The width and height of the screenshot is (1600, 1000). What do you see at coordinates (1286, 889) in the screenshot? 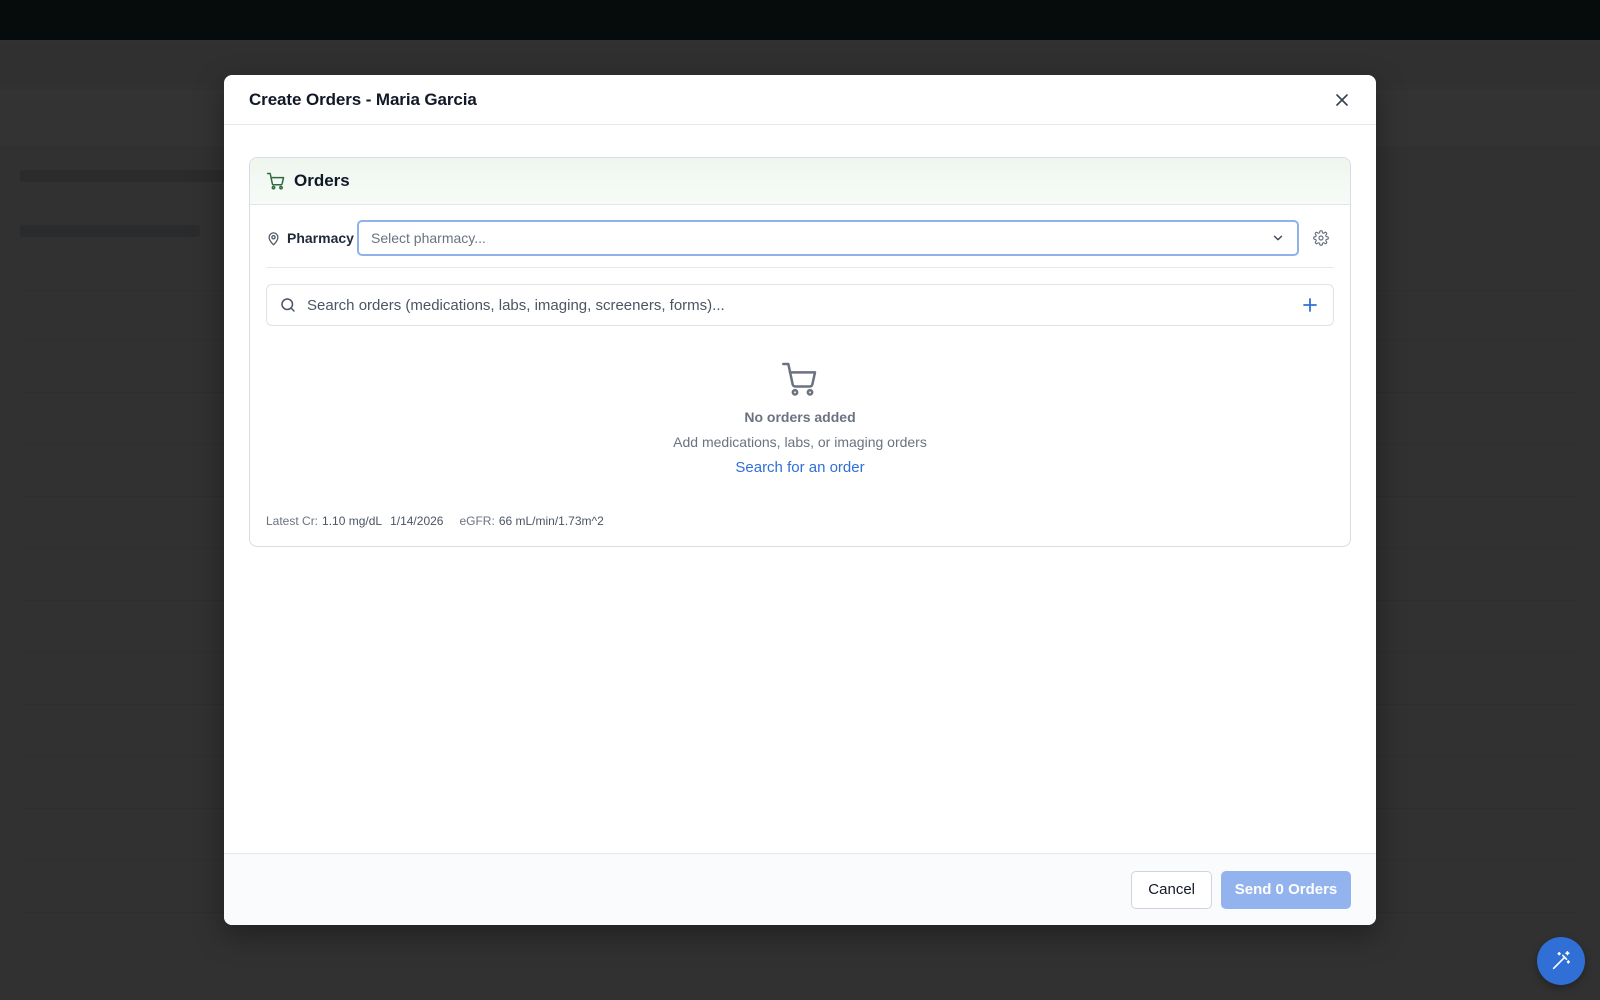
I see `send-orders-button: Send 0 Orders` at bounding box center [1286, 889].